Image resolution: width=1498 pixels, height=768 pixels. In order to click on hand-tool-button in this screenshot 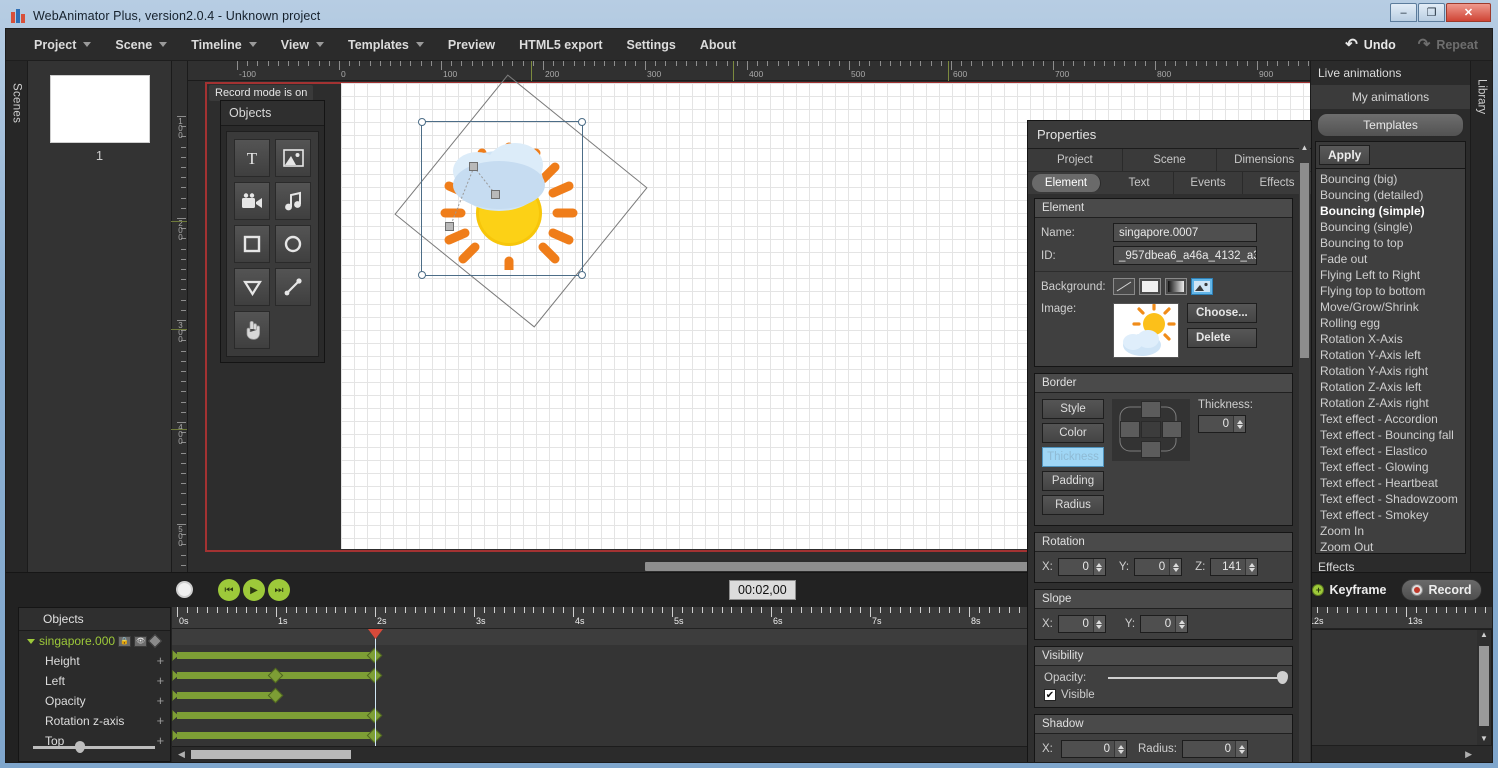, I will do `click(252, 330)`.